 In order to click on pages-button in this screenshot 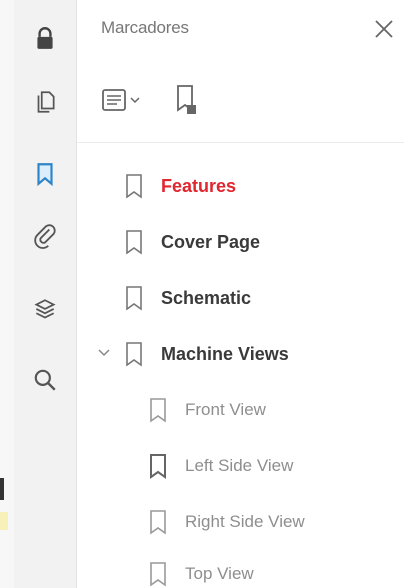, I will do `click(45, 102)`.